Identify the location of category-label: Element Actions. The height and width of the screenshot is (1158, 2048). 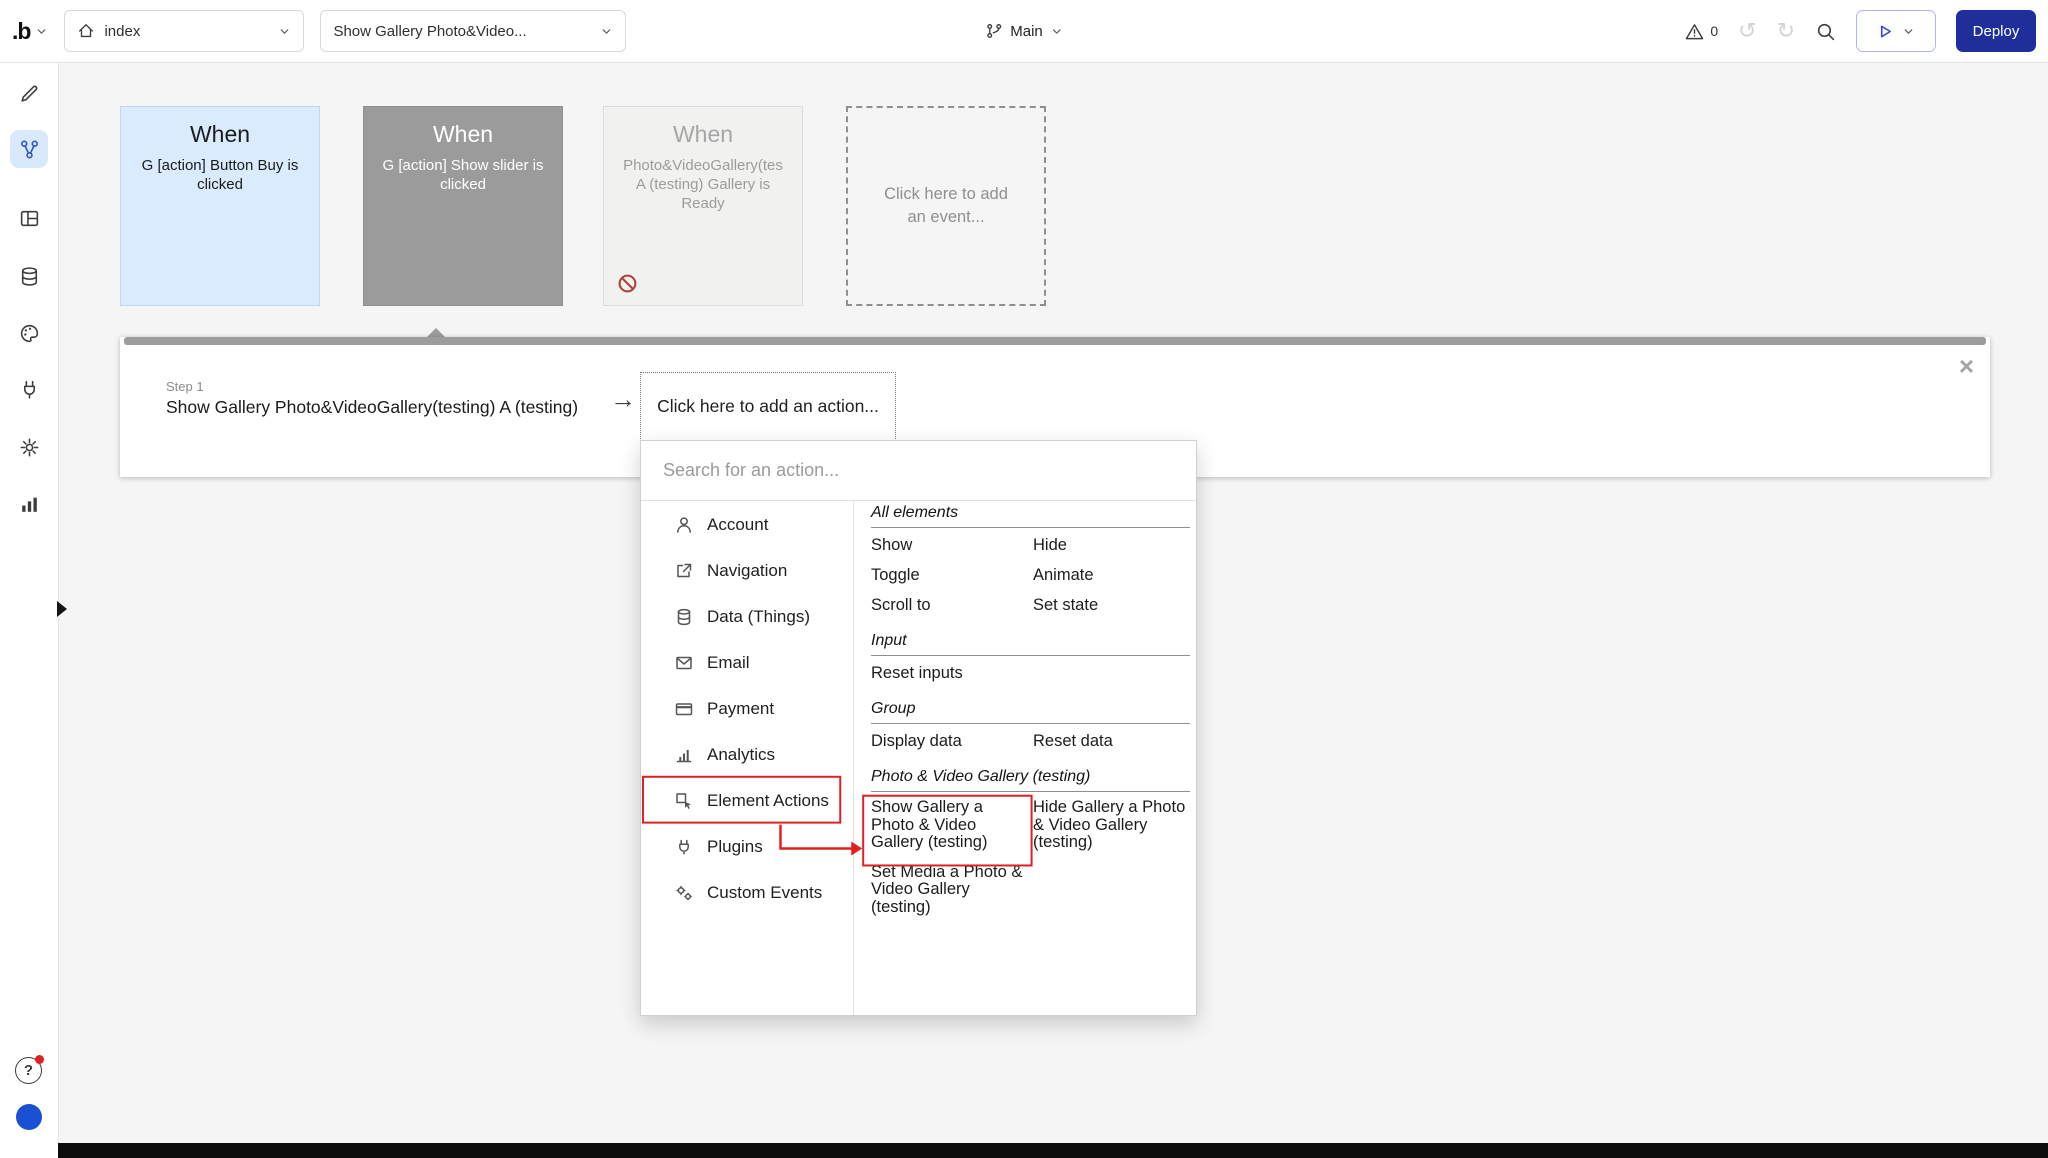
(768, 800).